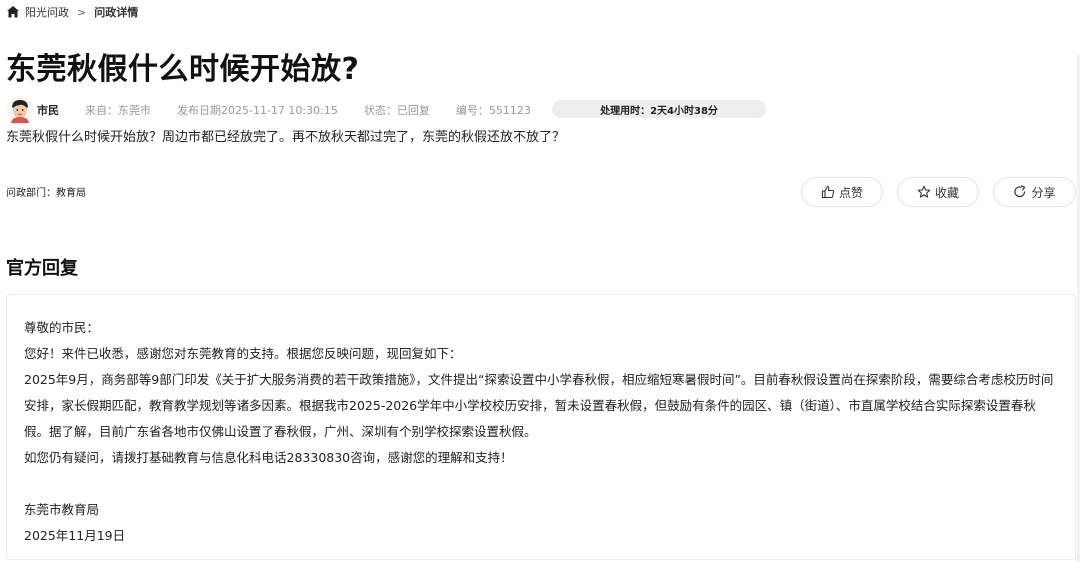  I want to click on source-label: 来自：东莞市, so click(118, 110).